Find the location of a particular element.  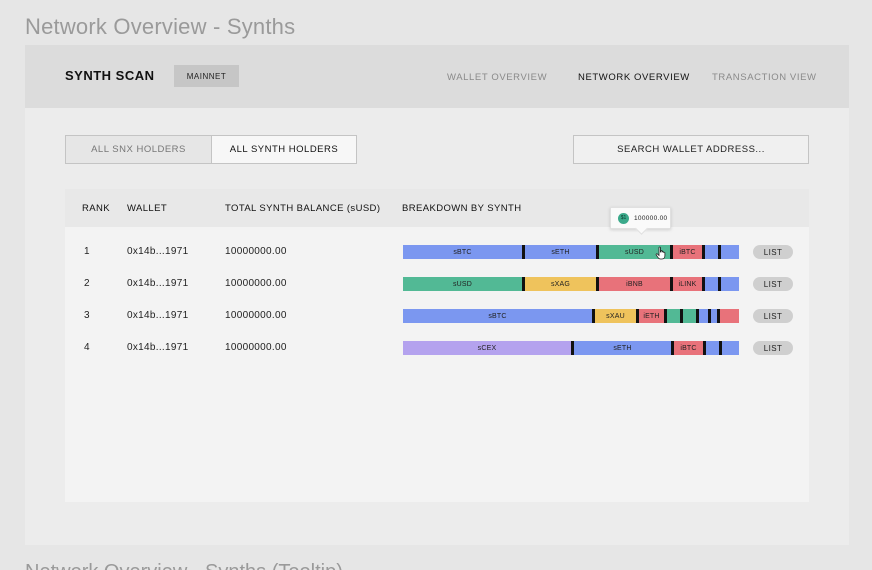

synth-segment: sCEX is located at coordinates (487, 348).